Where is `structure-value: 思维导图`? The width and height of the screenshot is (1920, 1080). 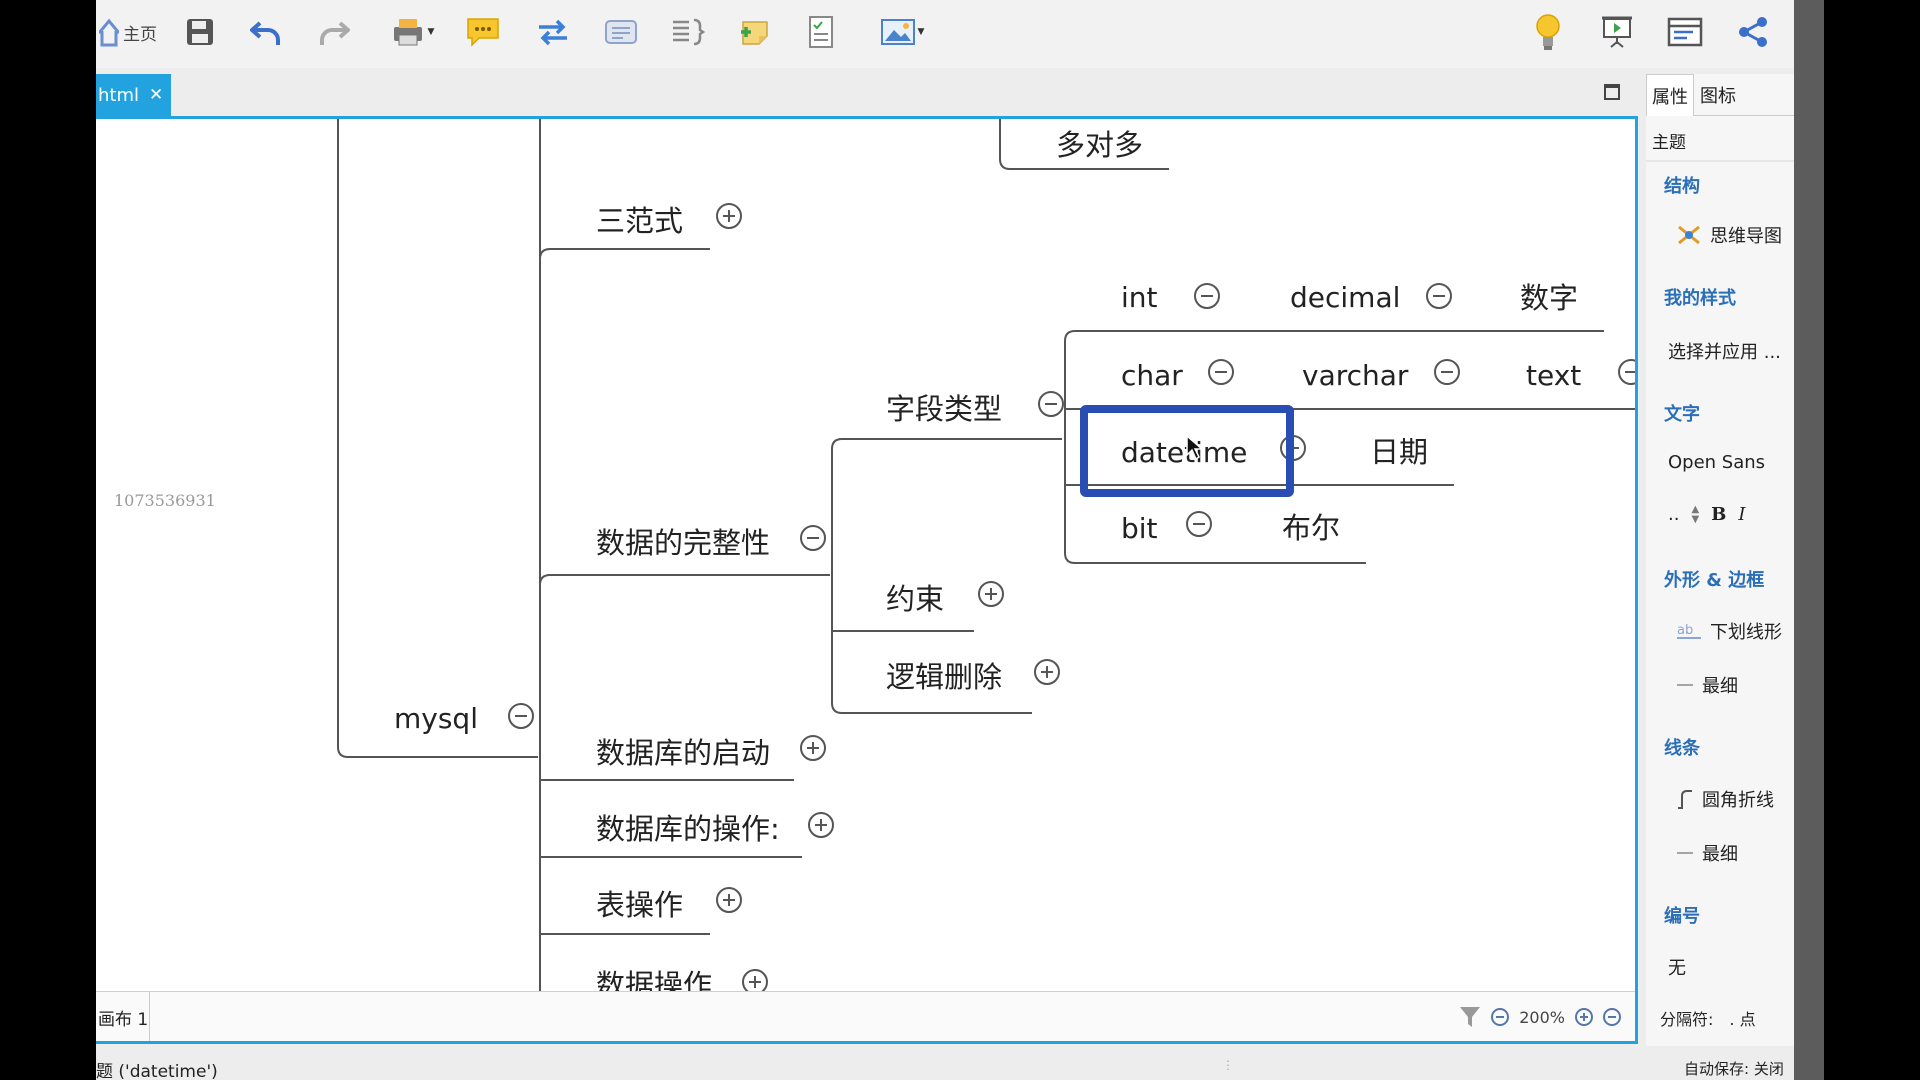
structure-value: 思维导图 is located at coordinates (1746, 236).